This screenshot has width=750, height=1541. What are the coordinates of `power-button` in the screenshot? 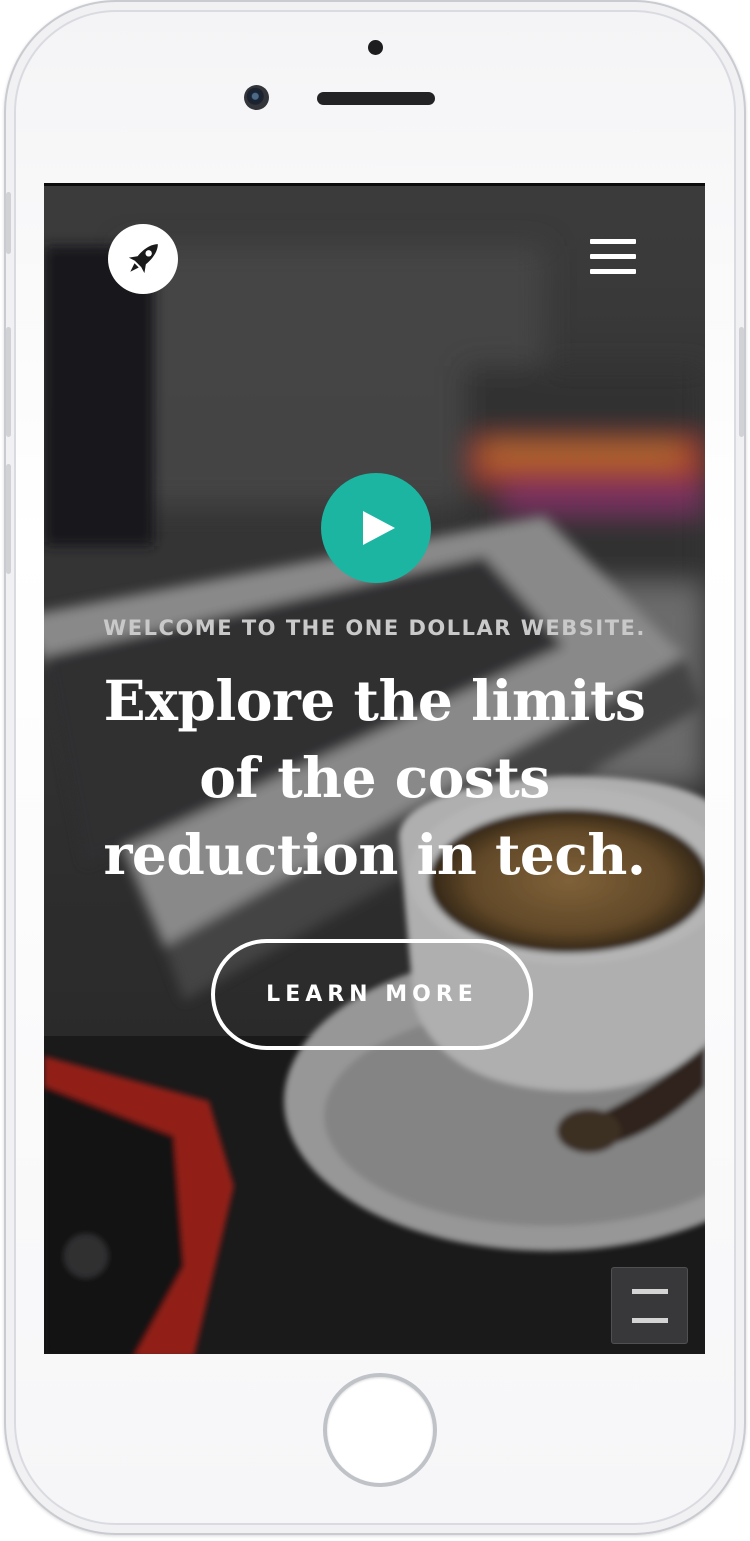 It's located at (741, 382).